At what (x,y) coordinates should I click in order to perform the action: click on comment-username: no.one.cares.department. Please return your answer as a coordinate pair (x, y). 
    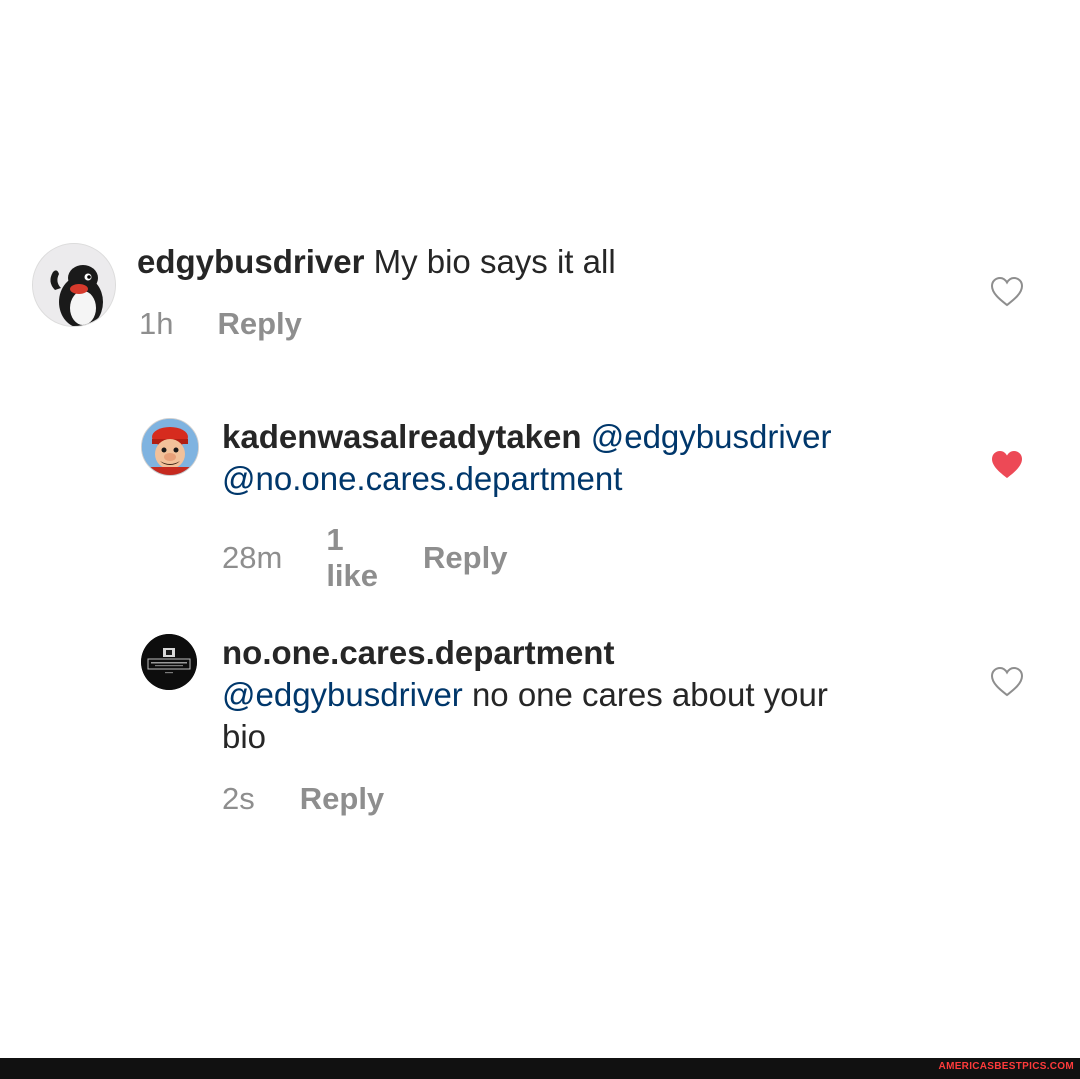
    Looking at the image, I should click on (418, 652).